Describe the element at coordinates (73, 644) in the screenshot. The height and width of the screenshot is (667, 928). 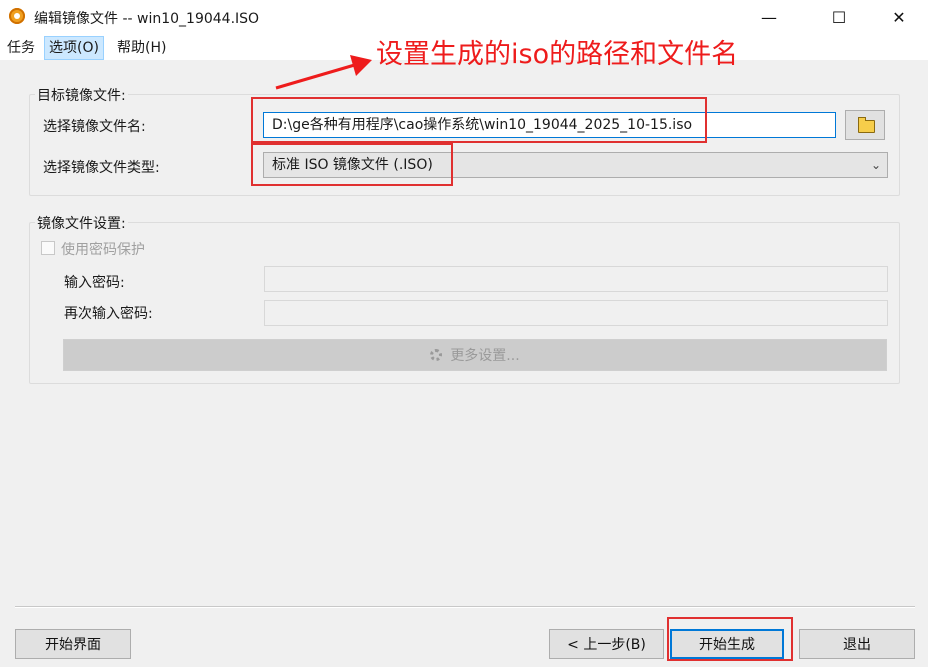
I see `home-button: 开始界面` at that location.